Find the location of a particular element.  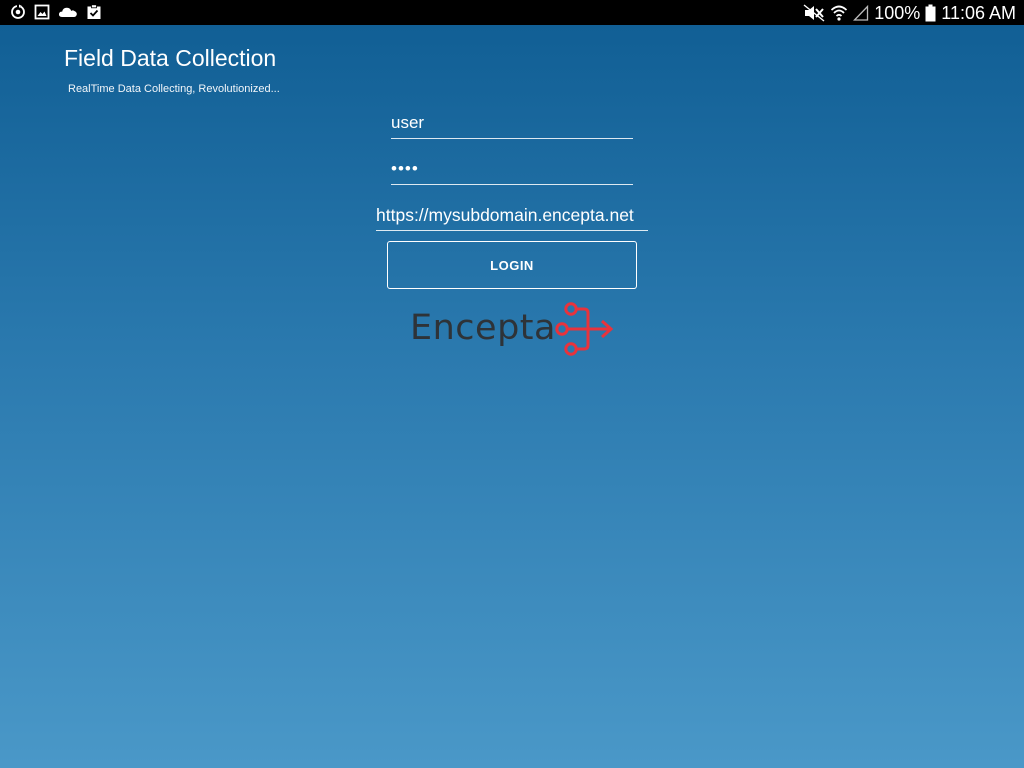

logo-text: Encepta is located at coordinates (483, 328).